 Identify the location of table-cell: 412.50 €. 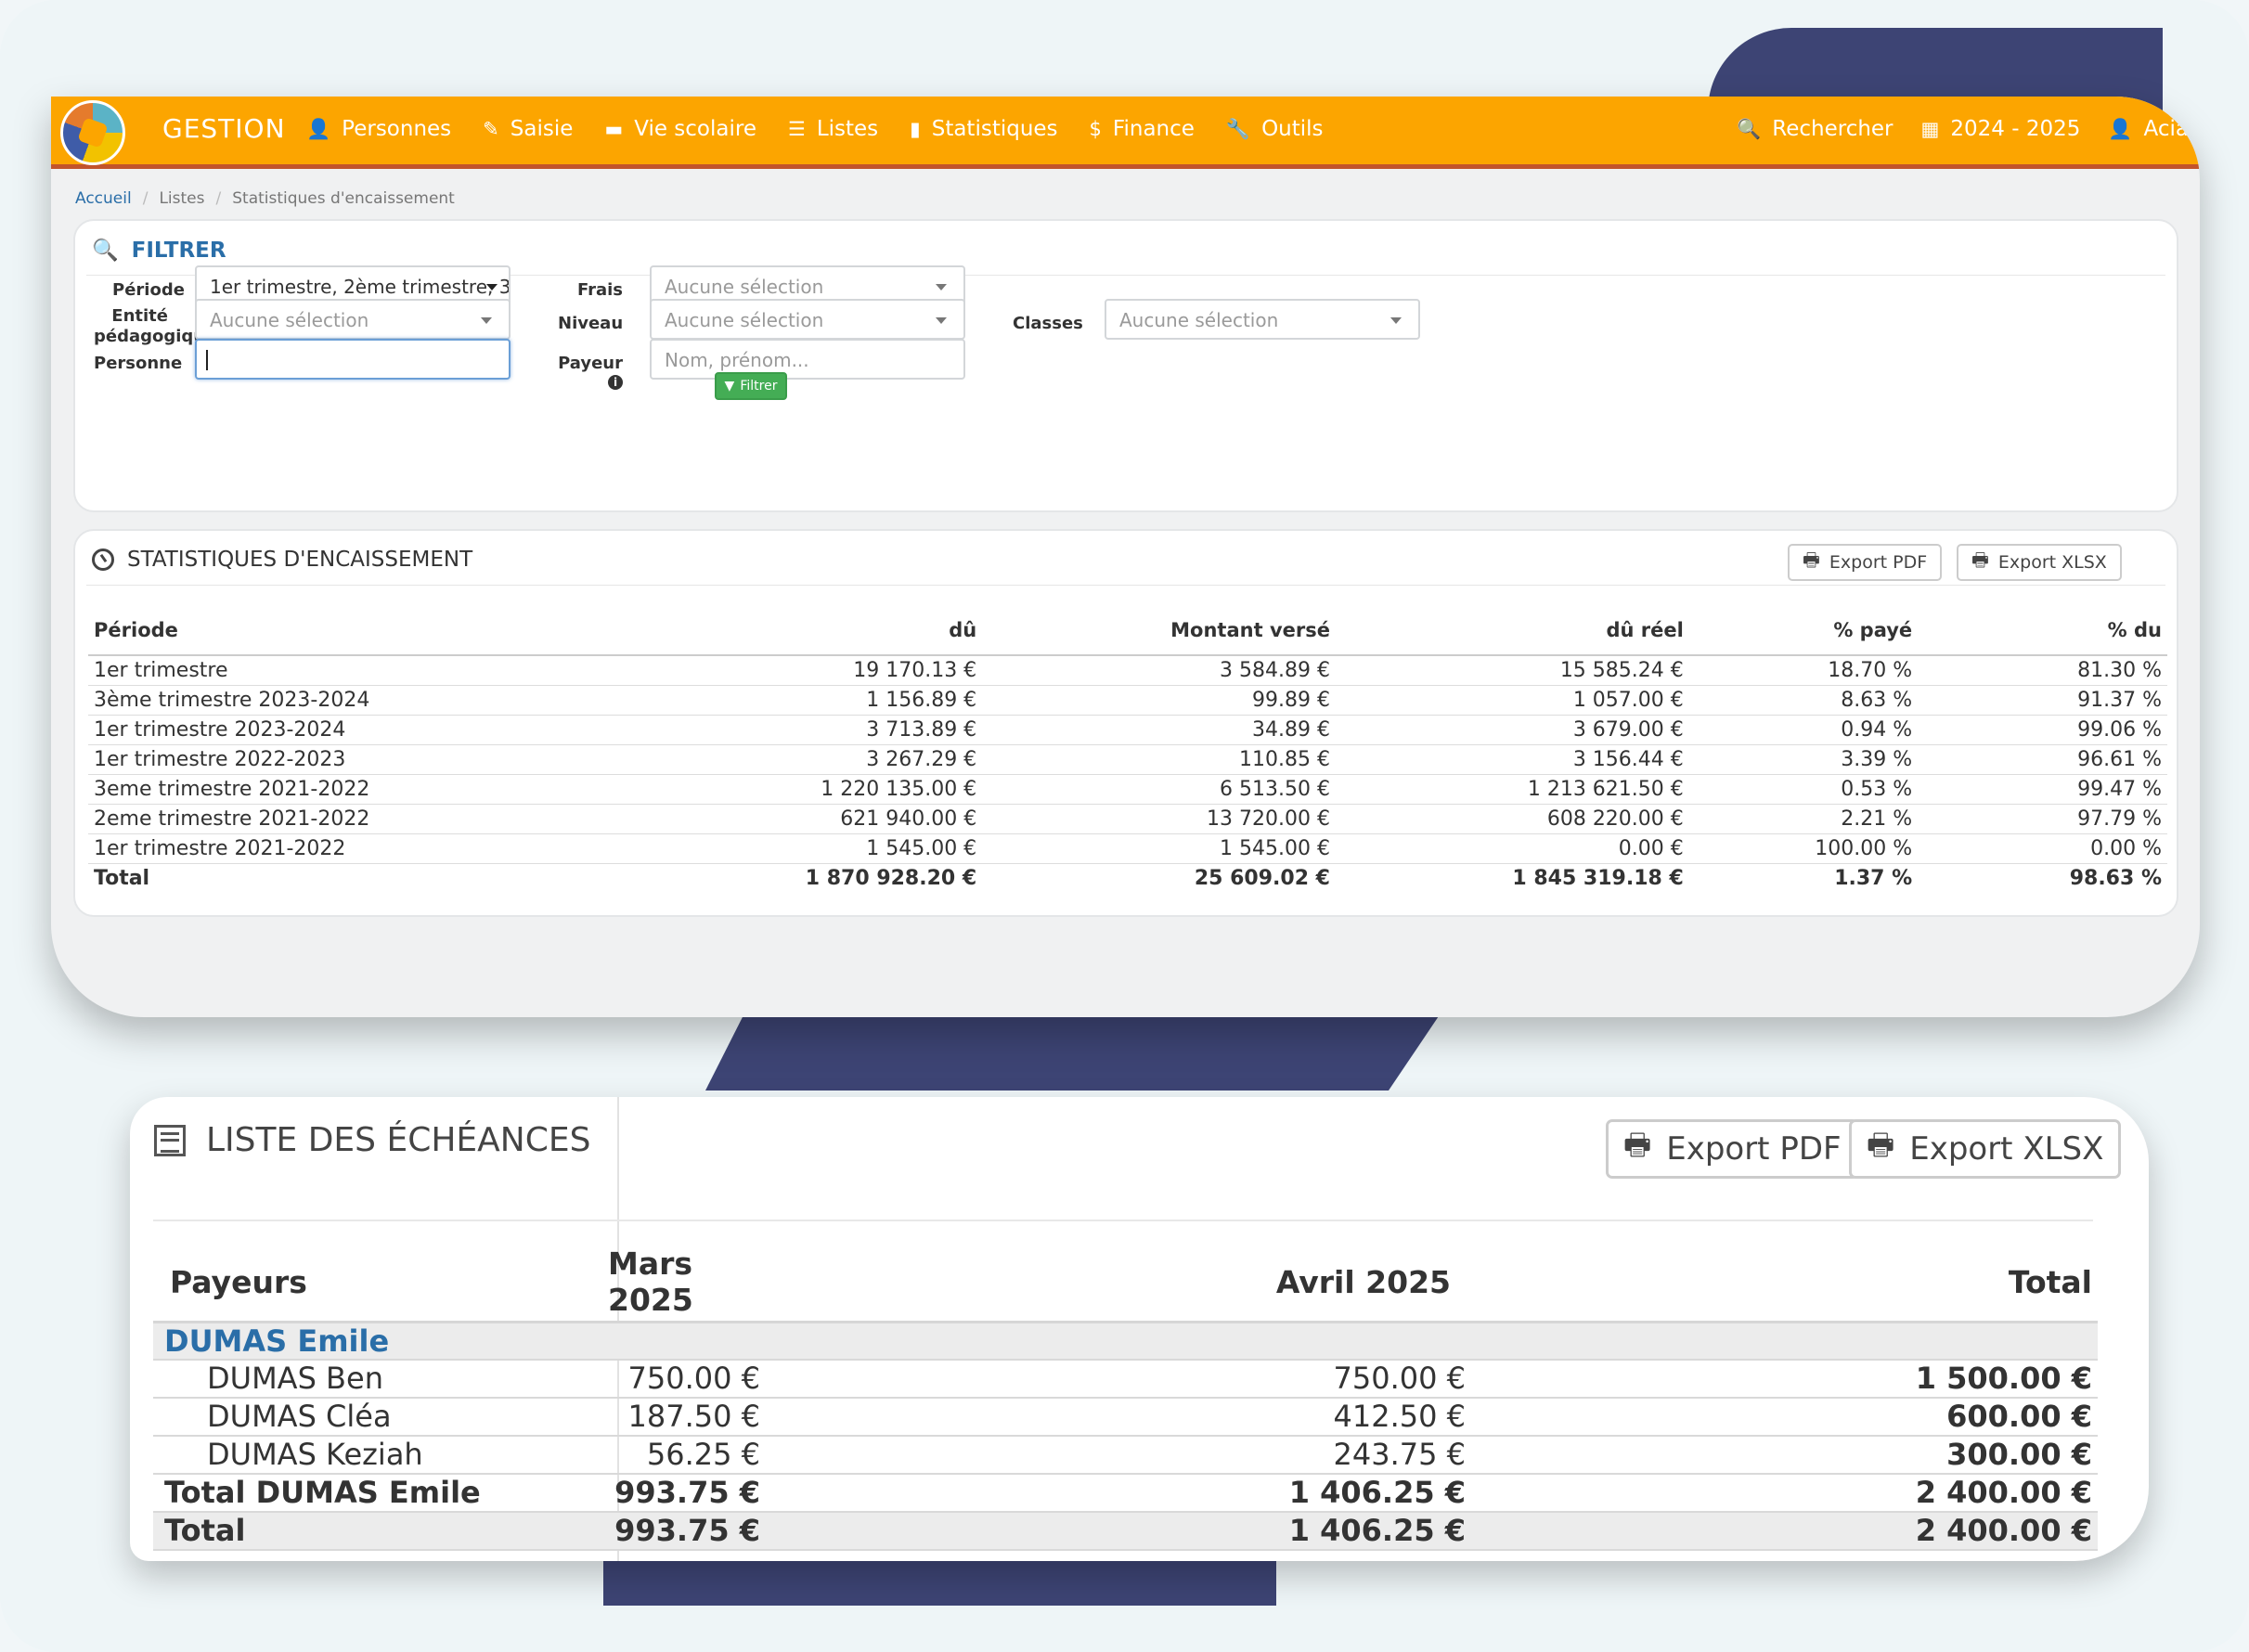
(1118, 1417).